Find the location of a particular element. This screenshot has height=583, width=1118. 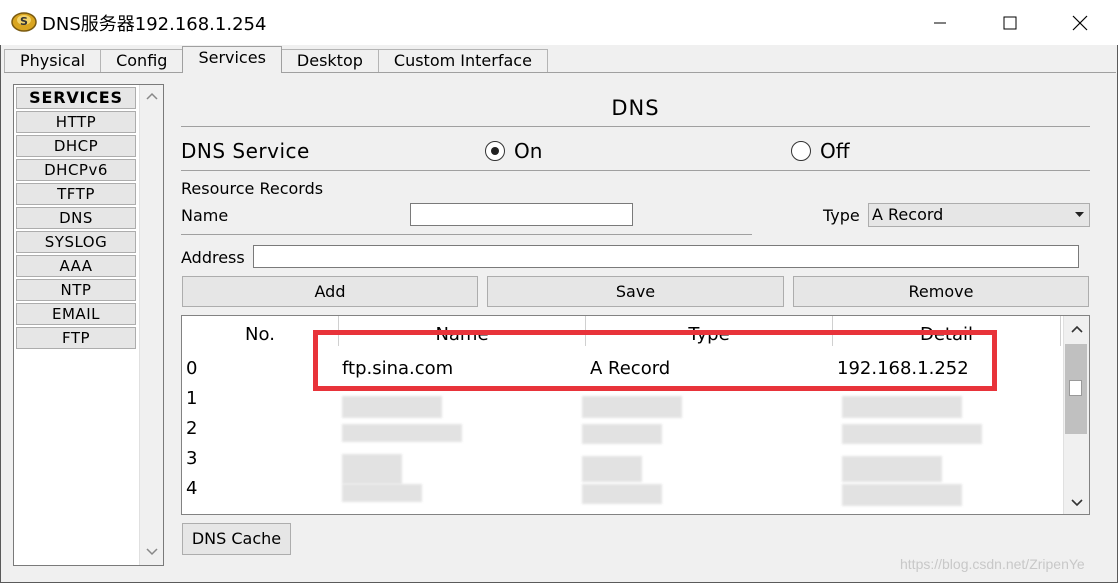

sidebar-item-dhcpv6: DHCPv6 is located at coordinates (76, 170).